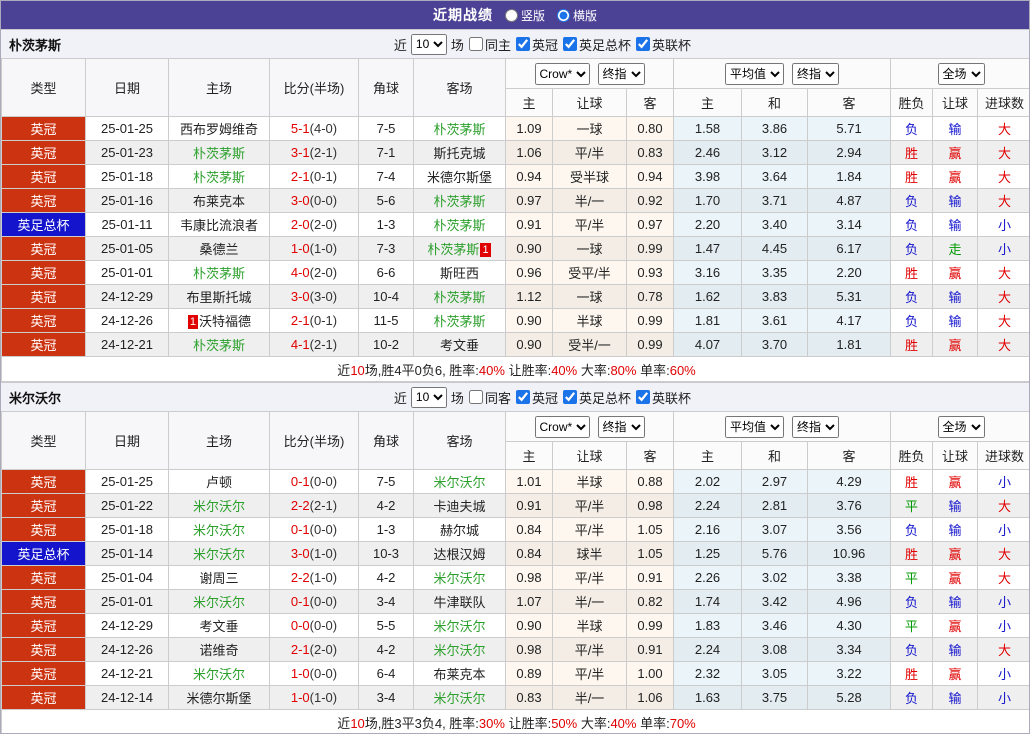  Describe the element at coordinates (459, 505) in the screenshot. I see `away-team: 卡迪夫城` at that location.